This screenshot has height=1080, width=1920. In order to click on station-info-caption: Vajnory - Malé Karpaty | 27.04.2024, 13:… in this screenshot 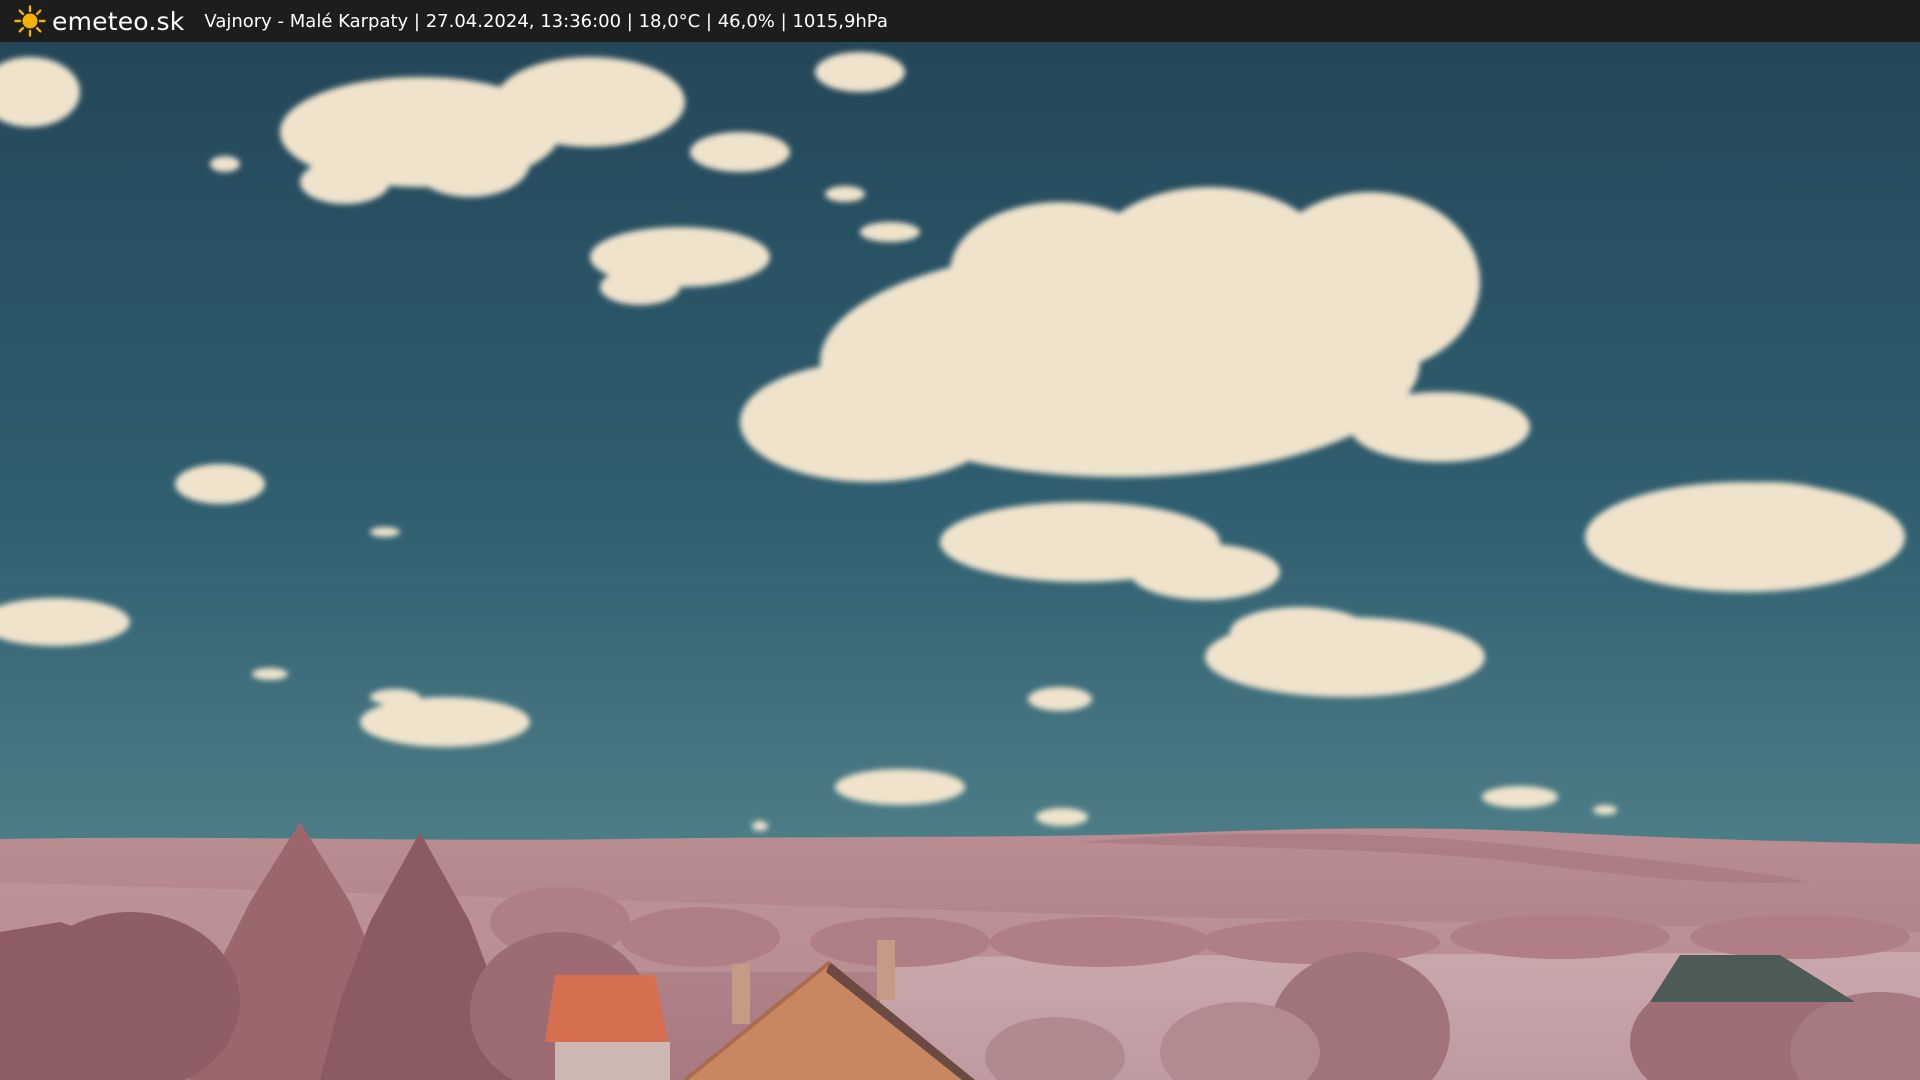, I will do `click(546, 21)`.